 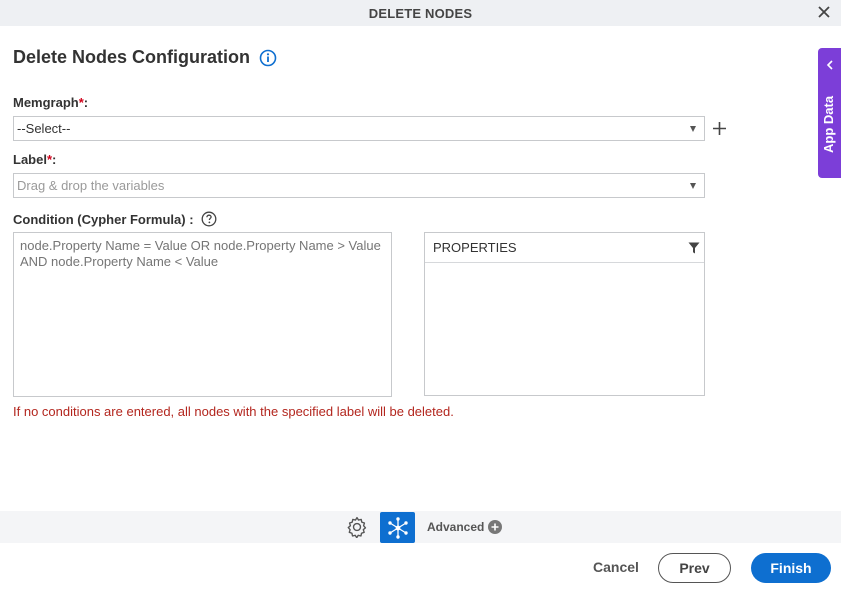 What do you see at coordinates (103, 219) in the screenshot?
I see `condition-label-text: Condition (Cypher Formula) :` at bounding box center [103, 219].